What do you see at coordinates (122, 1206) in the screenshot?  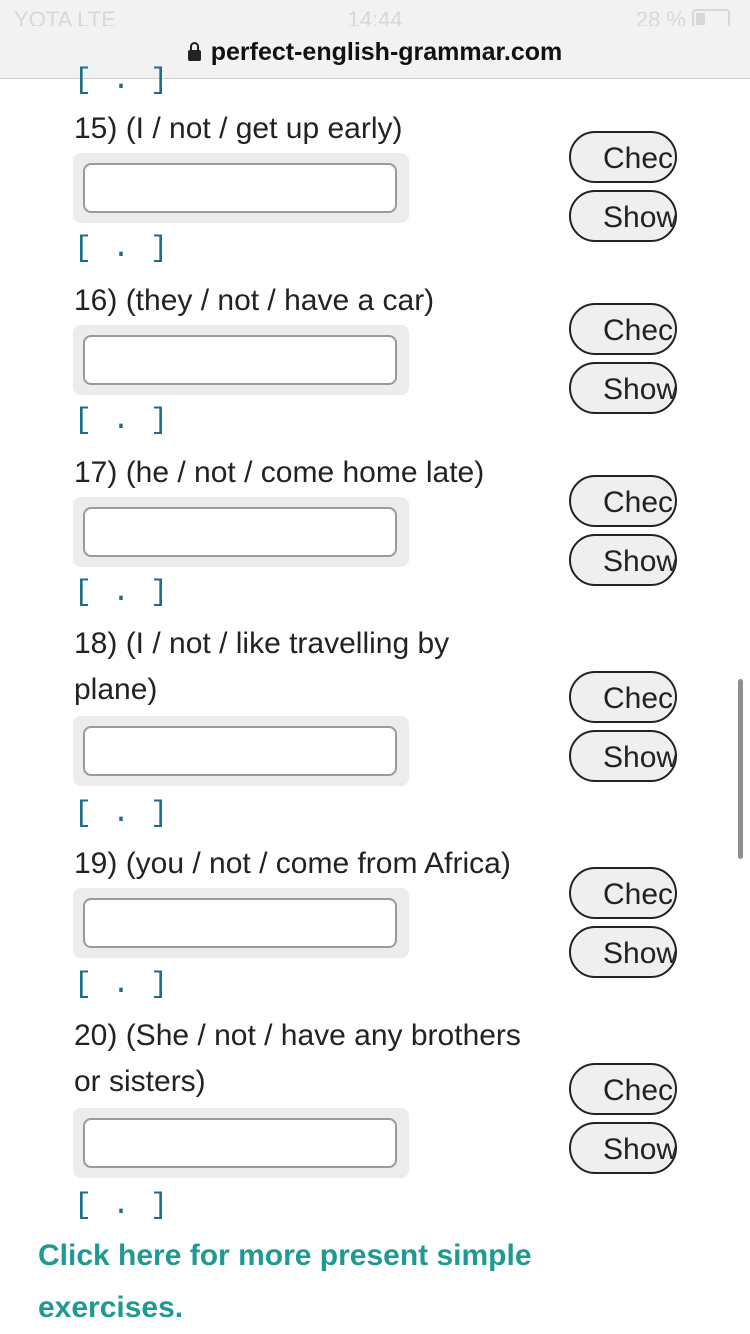 I see `answer-bracket-20: [ . ]` at bounding box center [122, 1206].